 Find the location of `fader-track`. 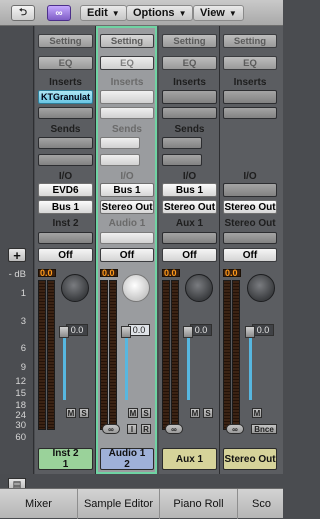

fader-track is located at coordinates (64, 369).